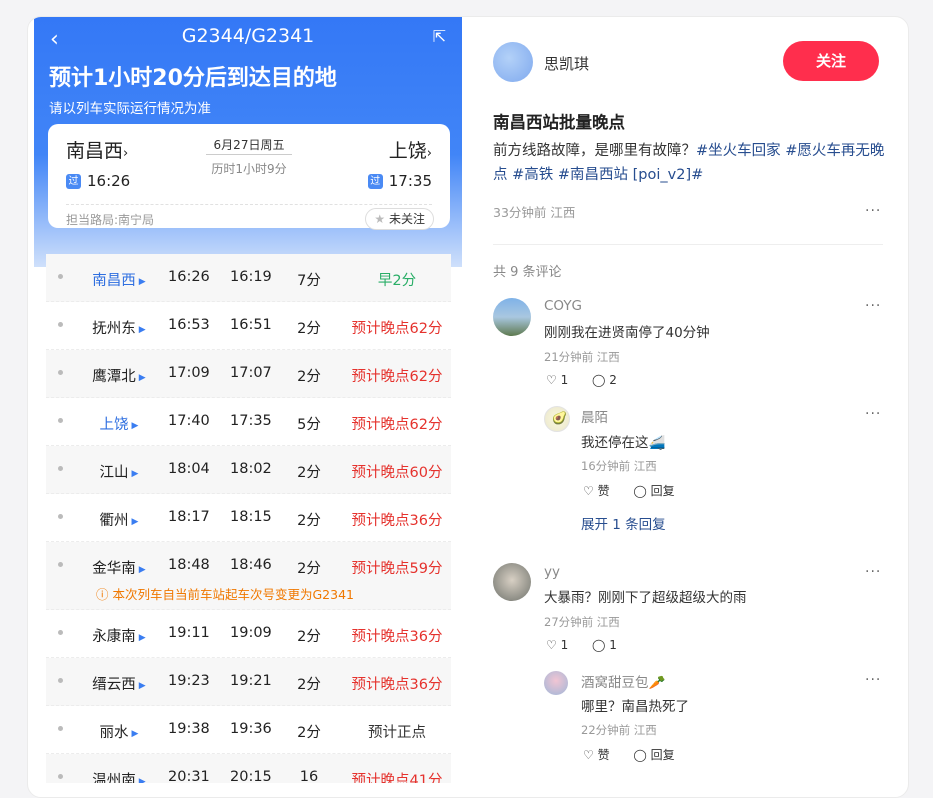 This screenshot has width=933, height=798. I want to click on comment-actions: ♡ 1 ◯ 1, so click(591, 645).